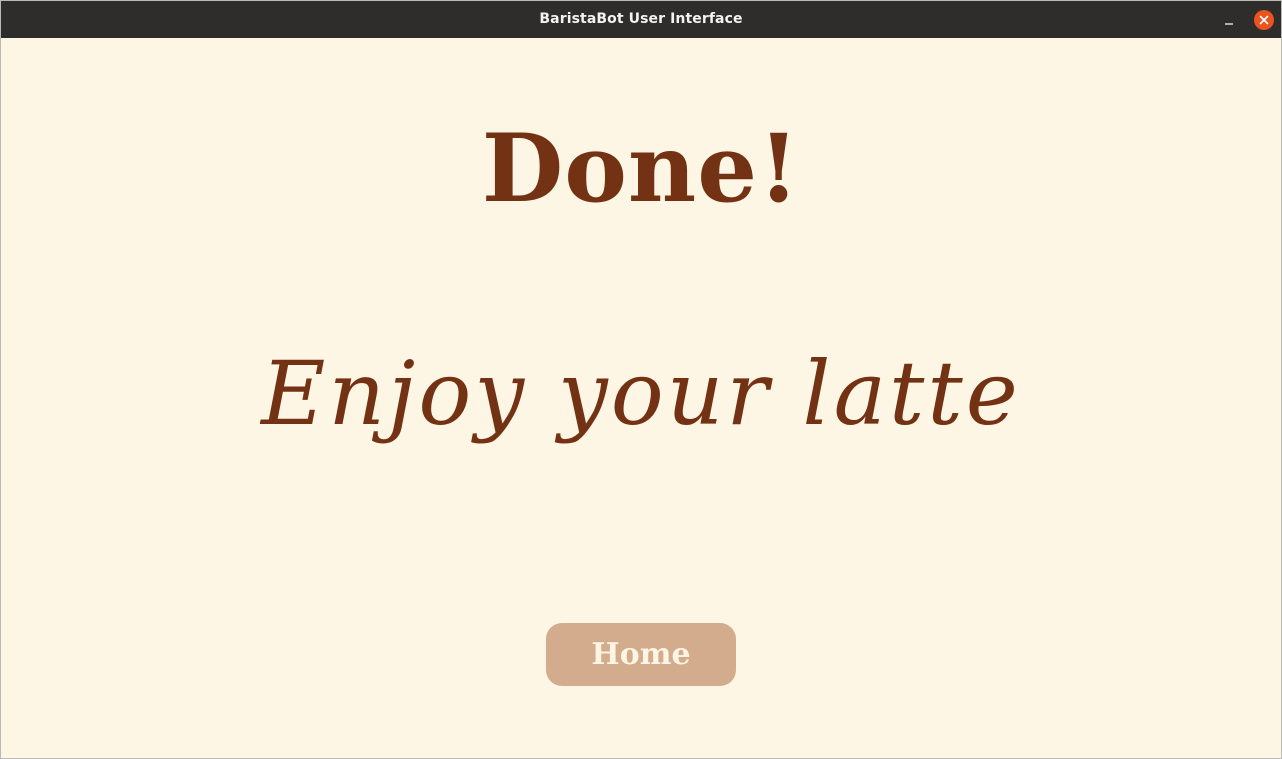  What do you see at coordinates (1229, 24) in the screenshot?
I see `minimize-icon` at bounding box center [1229, 24].